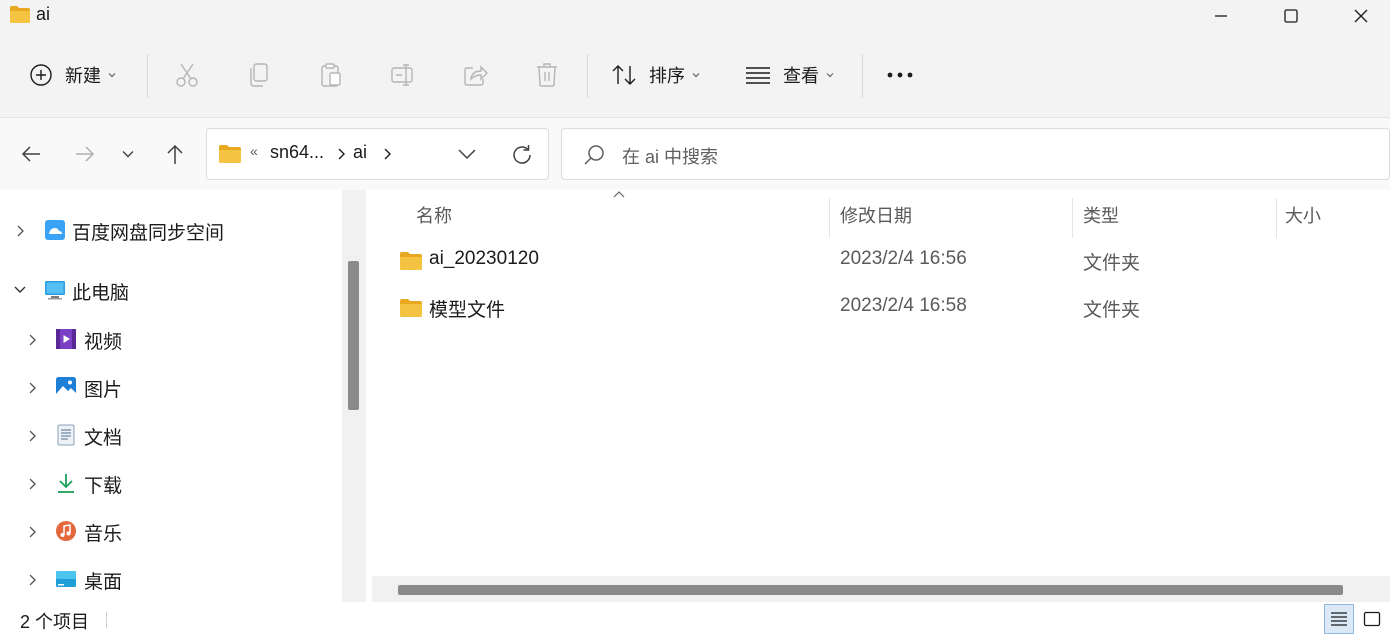  I want to click on back-button, so click(31, 154).